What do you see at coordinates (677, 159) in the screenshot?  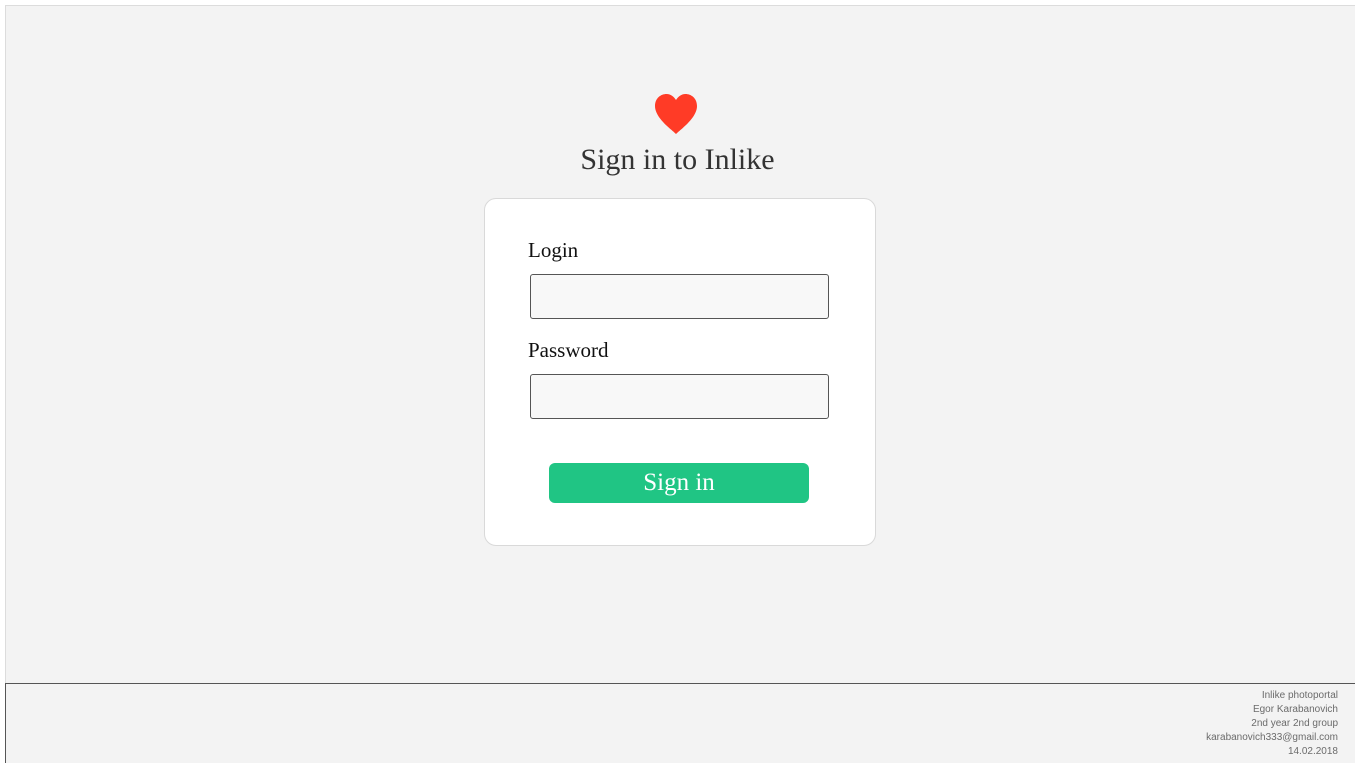 I see `page-title: Sign in to Inlike` at bounding box center [677, 159].